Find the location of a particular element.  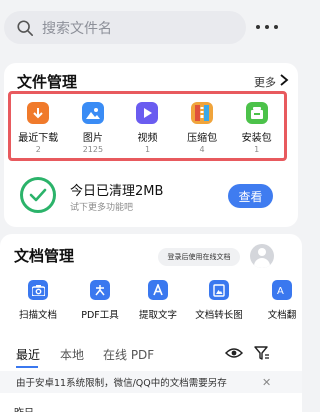

chevron-right-icon is located at coordinates (284, 80).